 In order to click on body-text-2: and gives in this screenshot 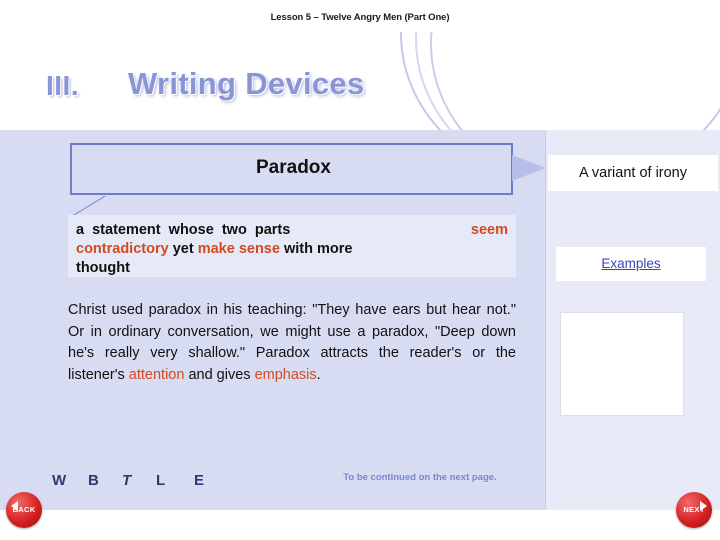, I will do `click(219, 374)`.